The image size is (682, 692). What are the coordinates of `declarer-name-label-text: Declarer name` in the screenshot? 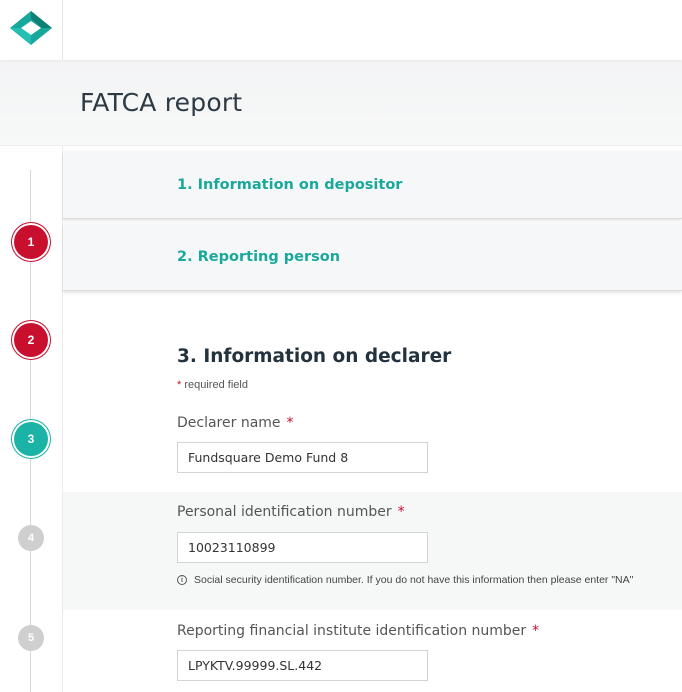 It's located at (229, 423).